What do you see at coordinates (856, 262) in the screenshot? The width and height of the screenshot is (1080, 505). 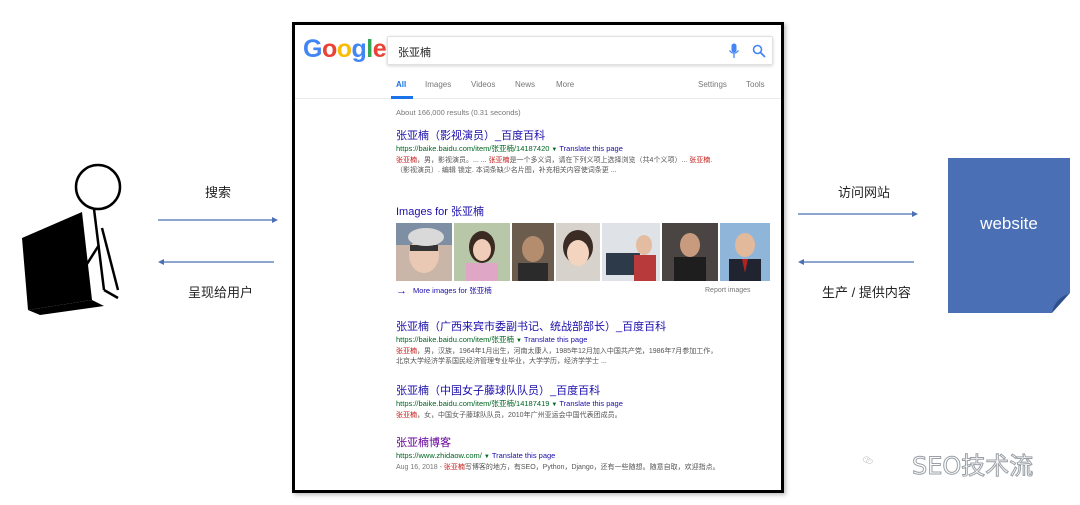 I see `arrow-left-produce` at bounding box center [856, 262].